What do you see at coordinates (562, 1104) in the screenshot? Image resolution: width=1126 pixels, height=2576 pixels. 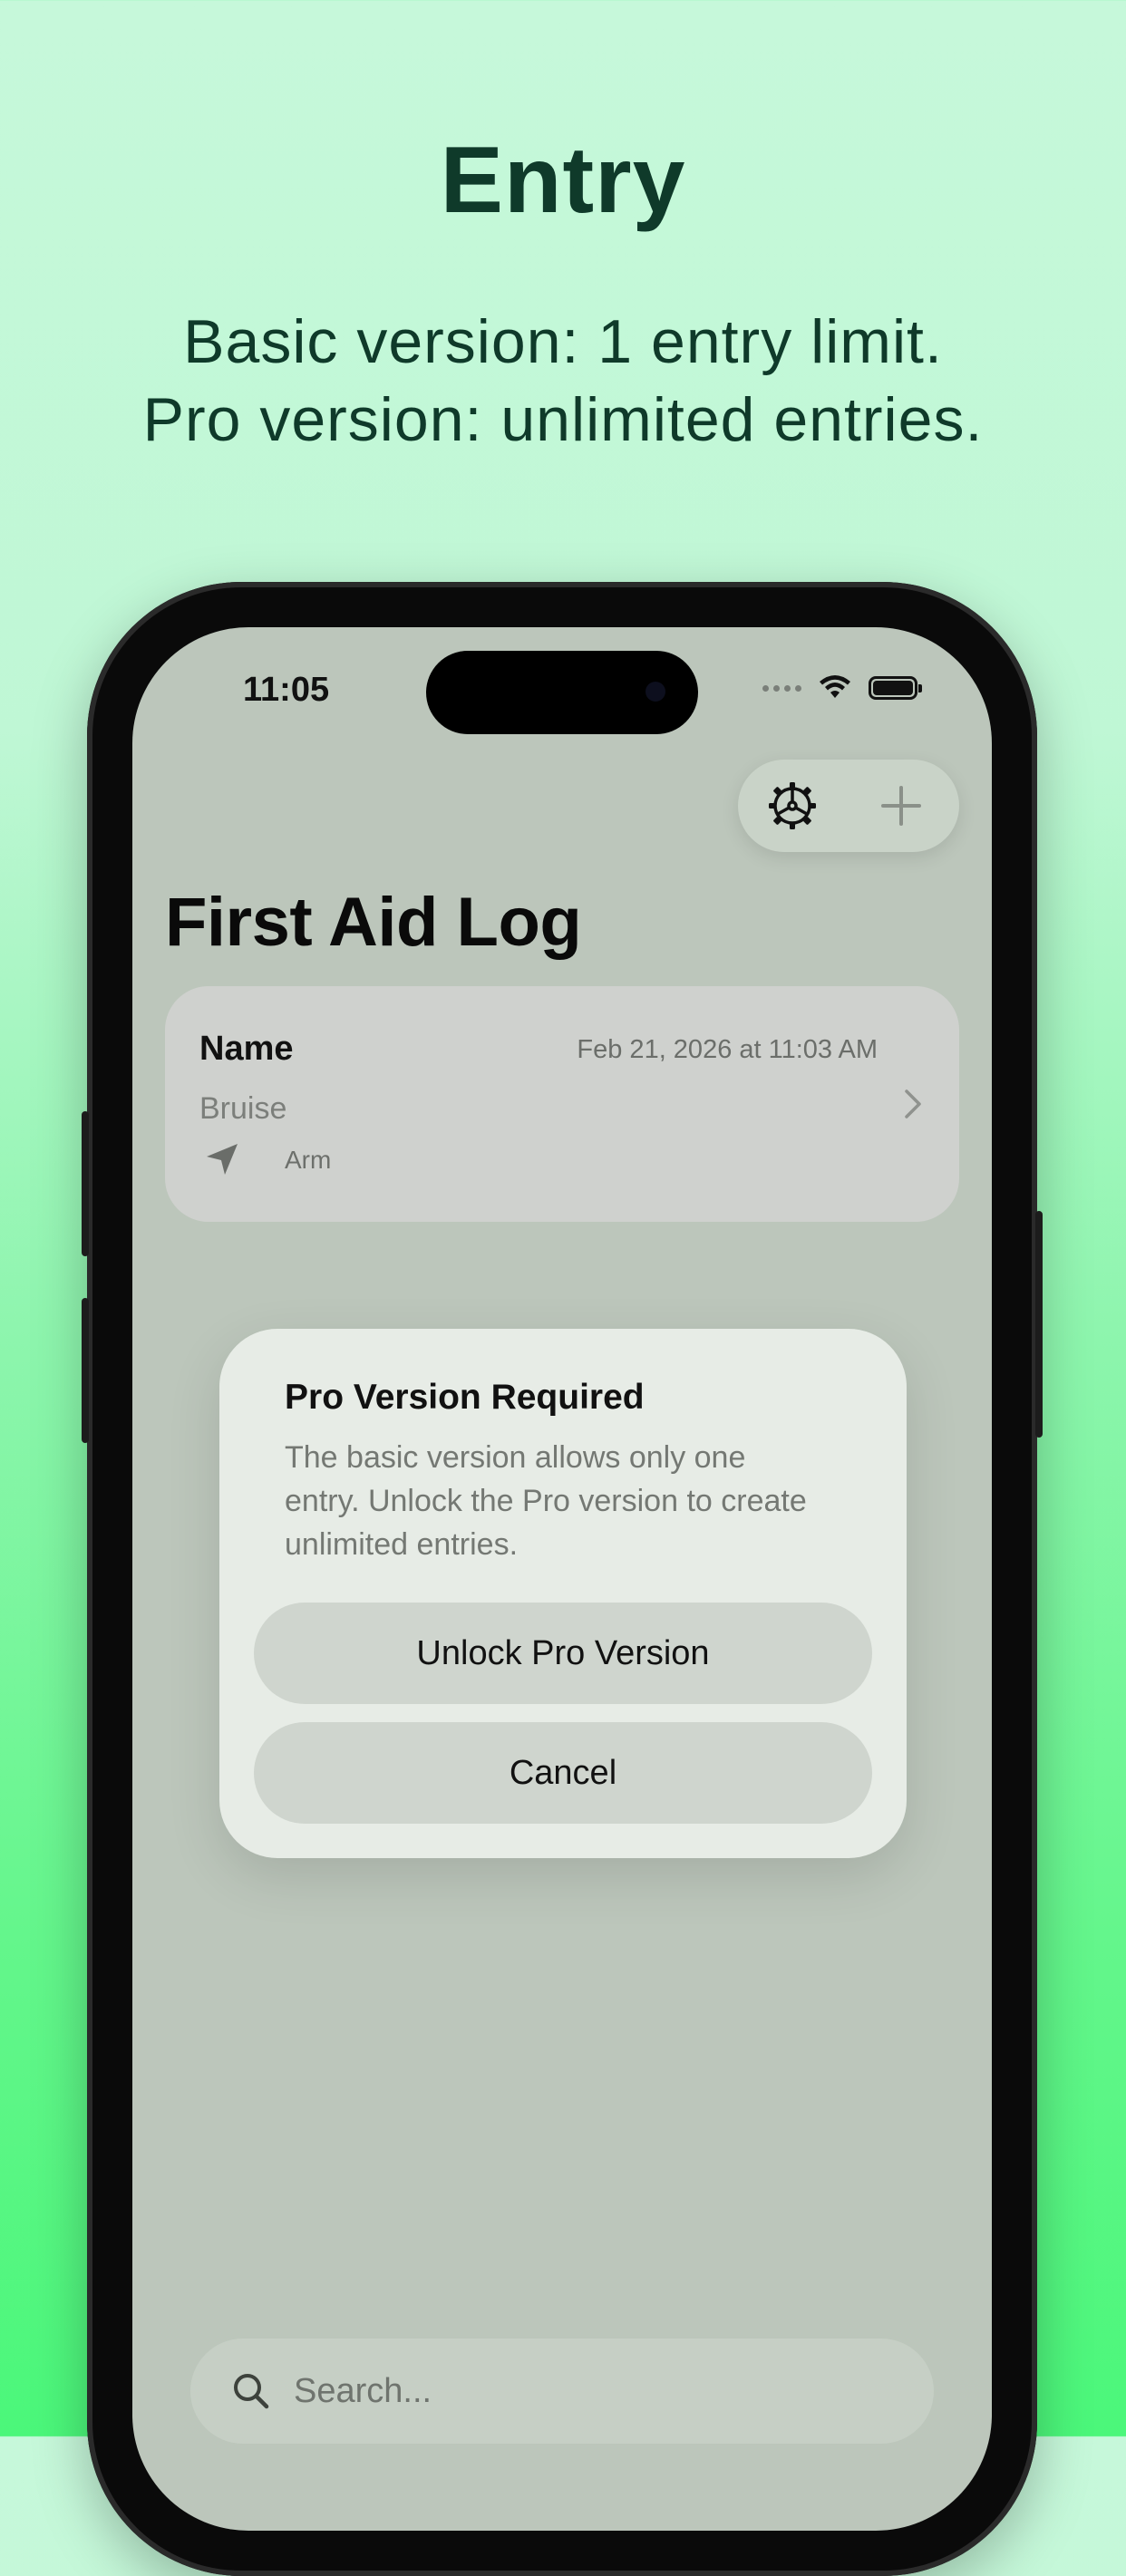 I see `entry-card: Name Feb 21, 2026 at 11:03 AM Bruise Arm` at bounding box center [562, 1104].